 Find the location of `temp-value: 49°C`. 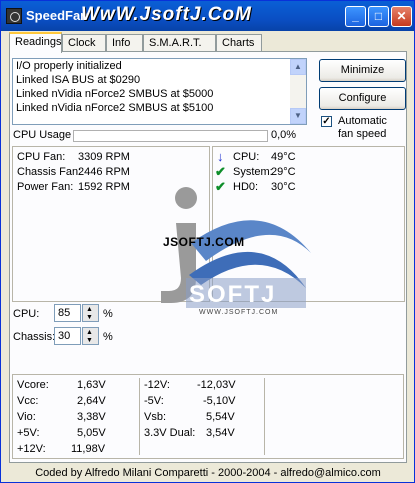

temp-value: 49°C is located at coordinates (283, 157).